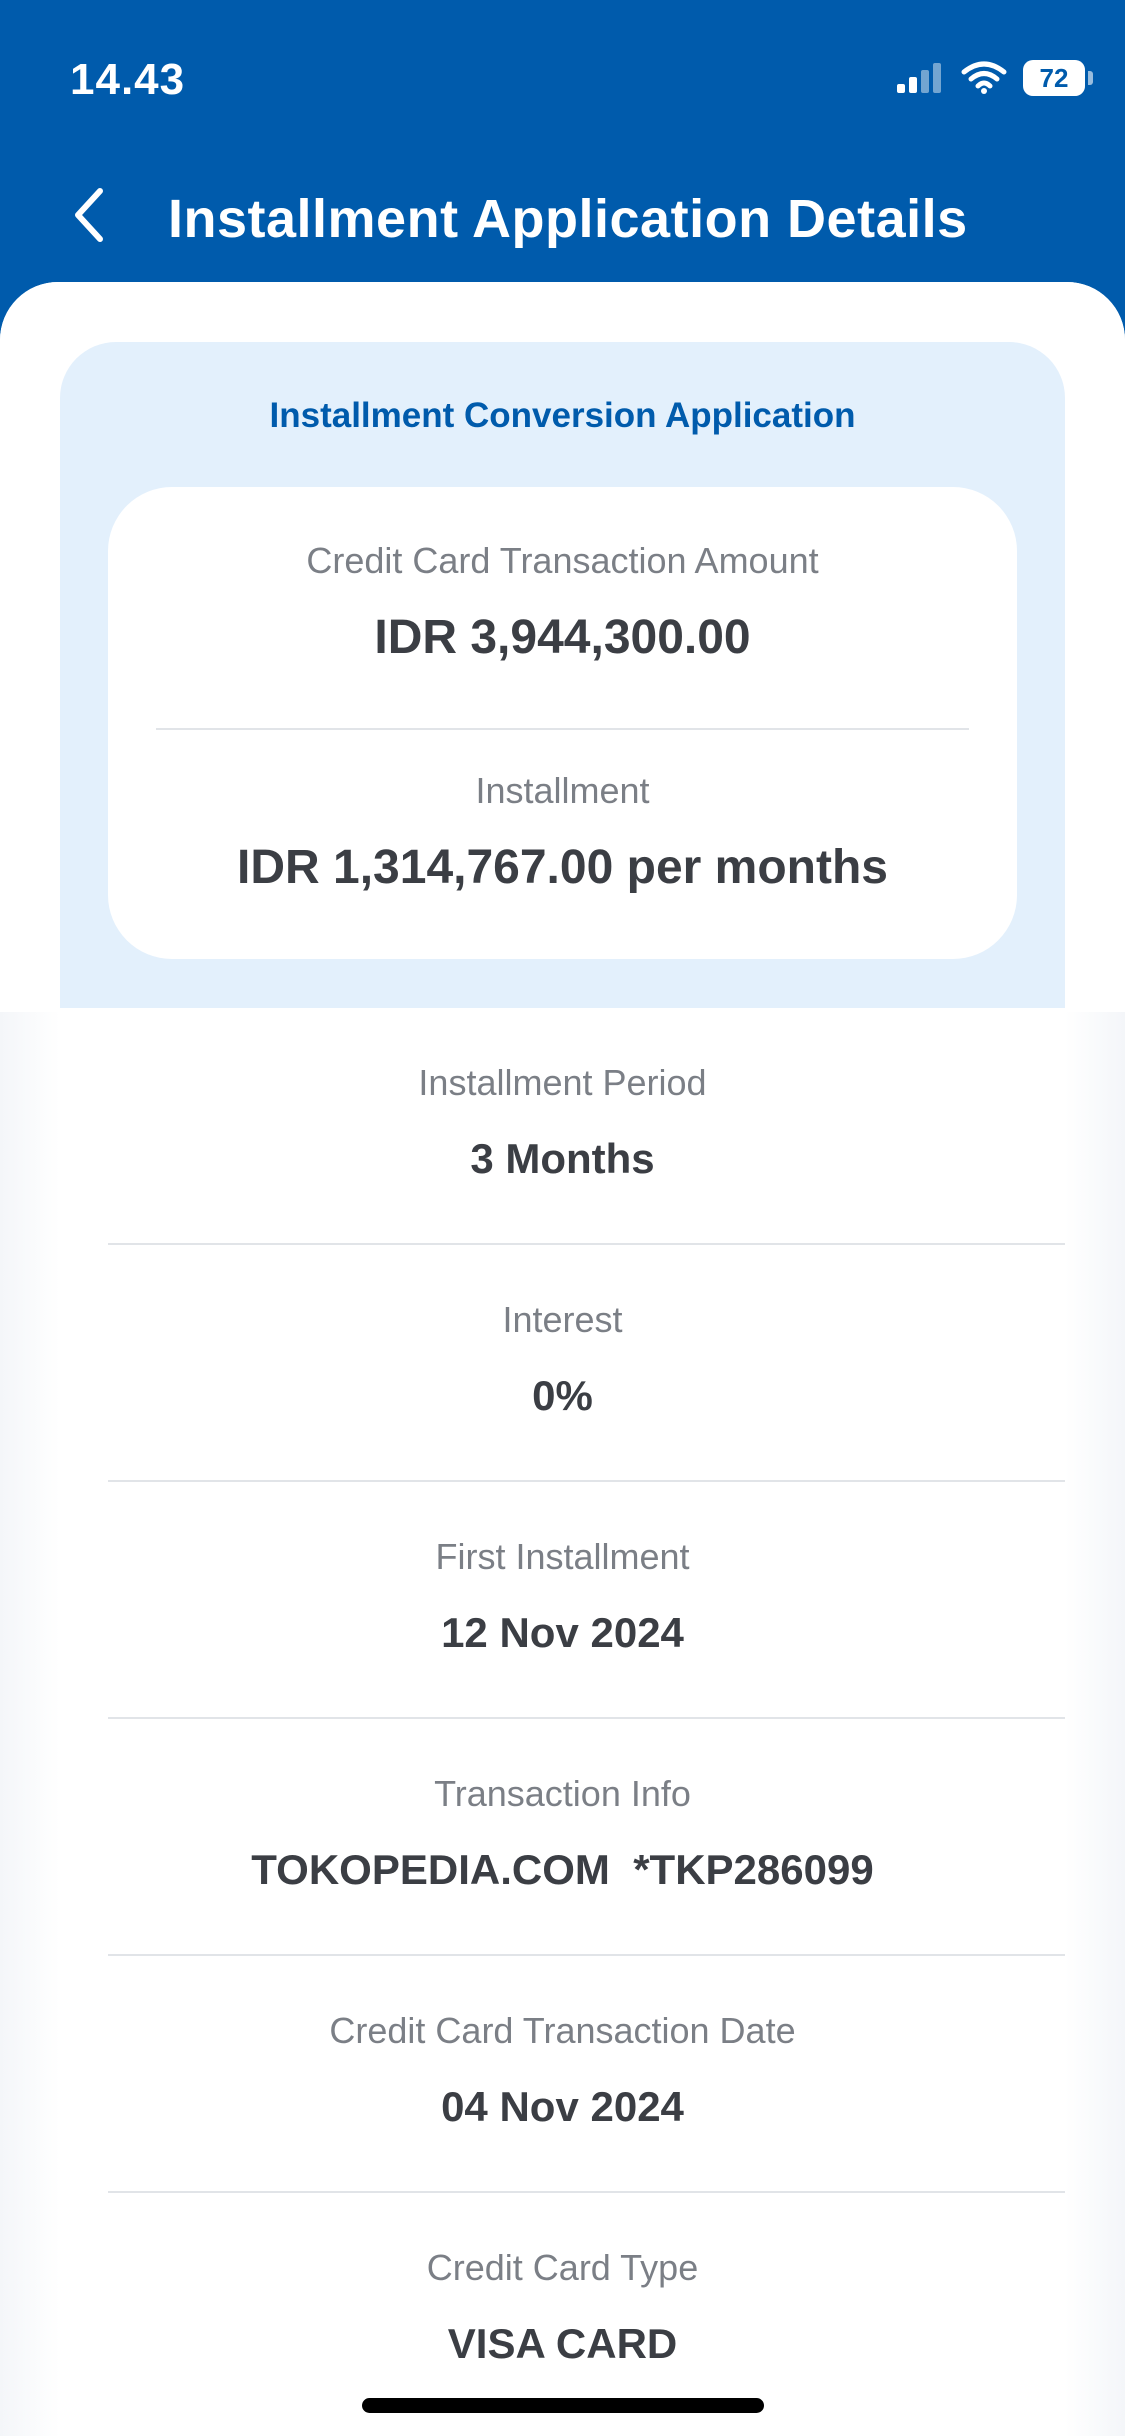 The width and height of the screenshot is (1125, 2436). What do you see at coordinates (562, 867) in the screenshot?
I see `installment-value: IDR 1,314,767.00 per months` at bounding box center [562, 867].